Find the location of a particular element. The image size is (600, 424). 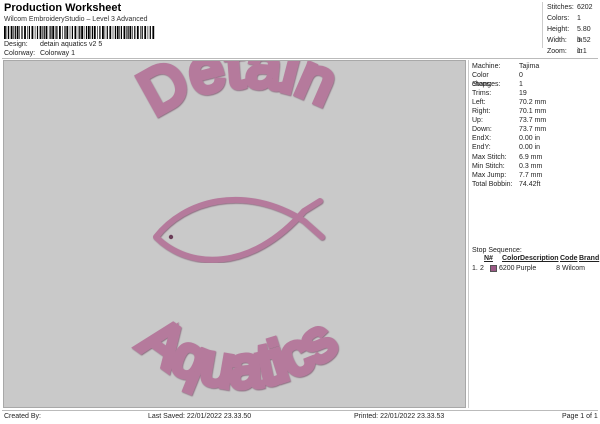

info-row: EndX: 0.00 in is located at coordinates (535, 138).